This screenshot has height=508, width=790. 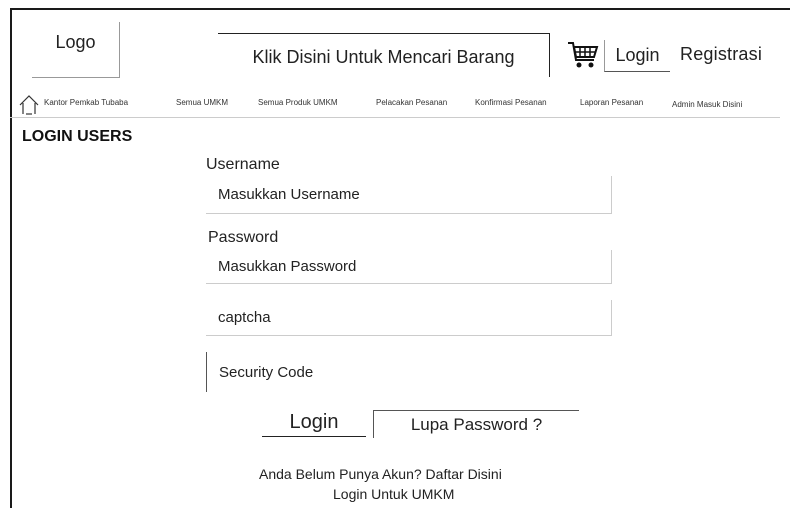 I want to click on header-login-label: Login, so click(x=637, y=55).